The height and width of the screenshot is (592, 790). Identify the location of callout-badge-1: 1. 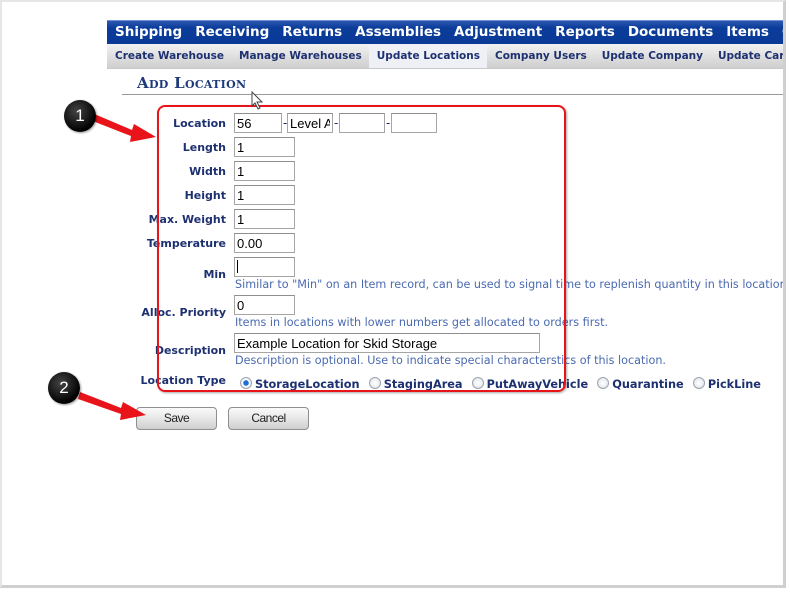
(80, 116).